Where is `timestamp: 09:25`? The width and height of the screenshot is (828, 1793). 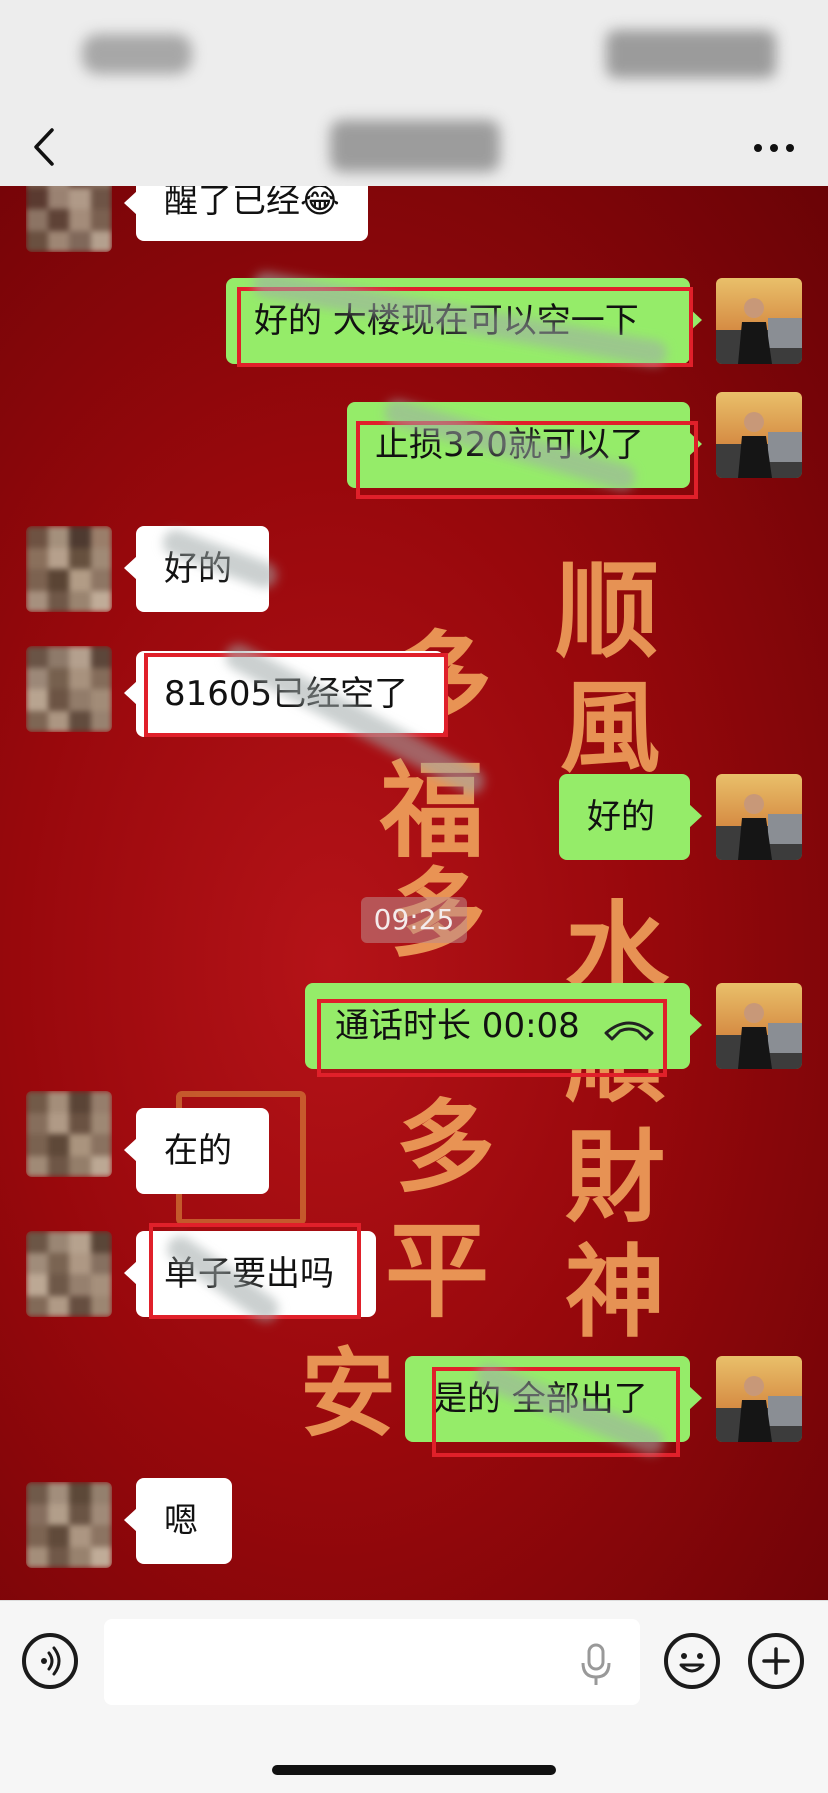 timestamp: 09:25 is located at coordinates (414, 920).